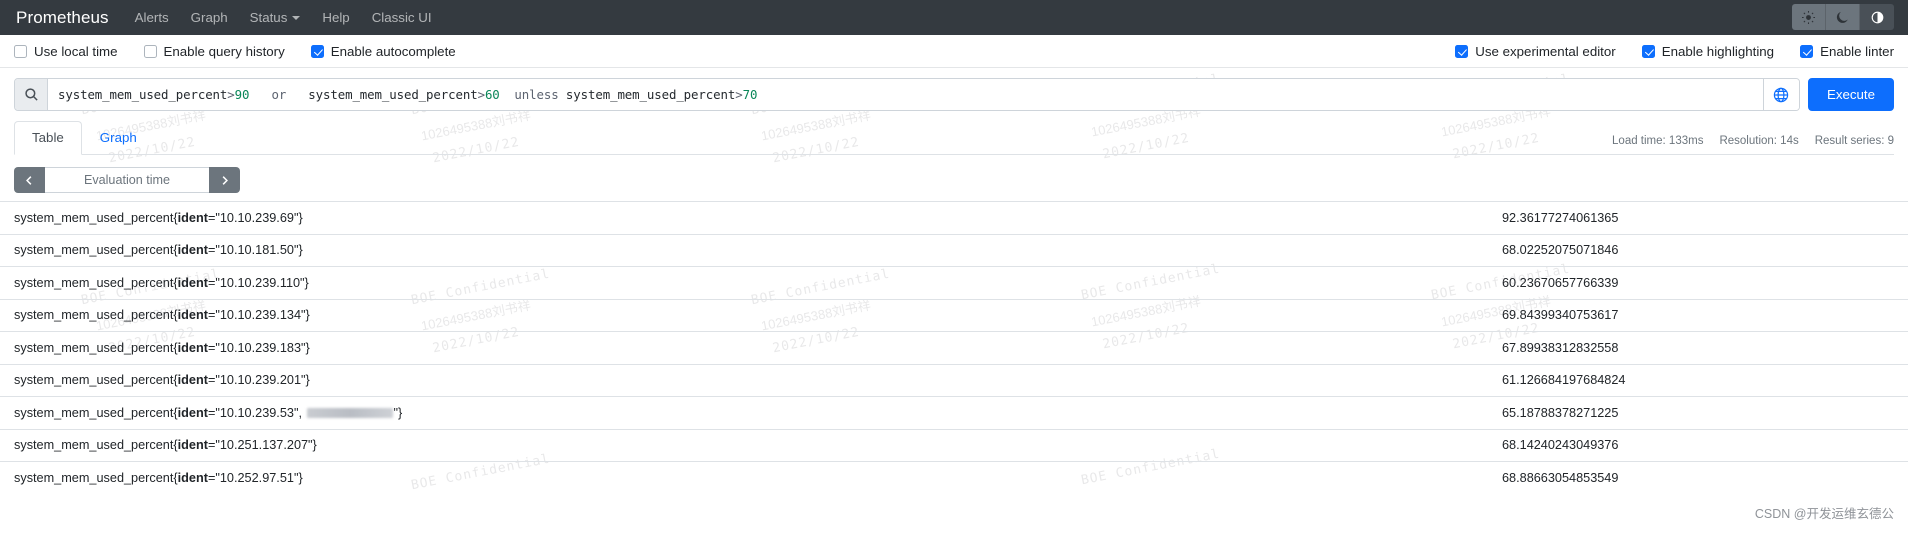 The height and width of the screenshot is (538, 1908). I want to click on moon-icon, so click(1843, 17).